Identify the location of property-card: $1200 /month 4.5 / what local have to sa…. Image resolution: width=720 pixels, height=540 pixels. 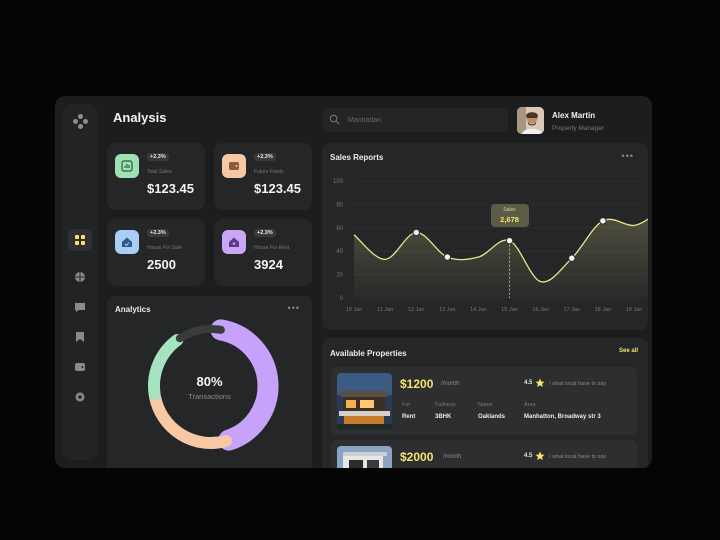
(484, 401).